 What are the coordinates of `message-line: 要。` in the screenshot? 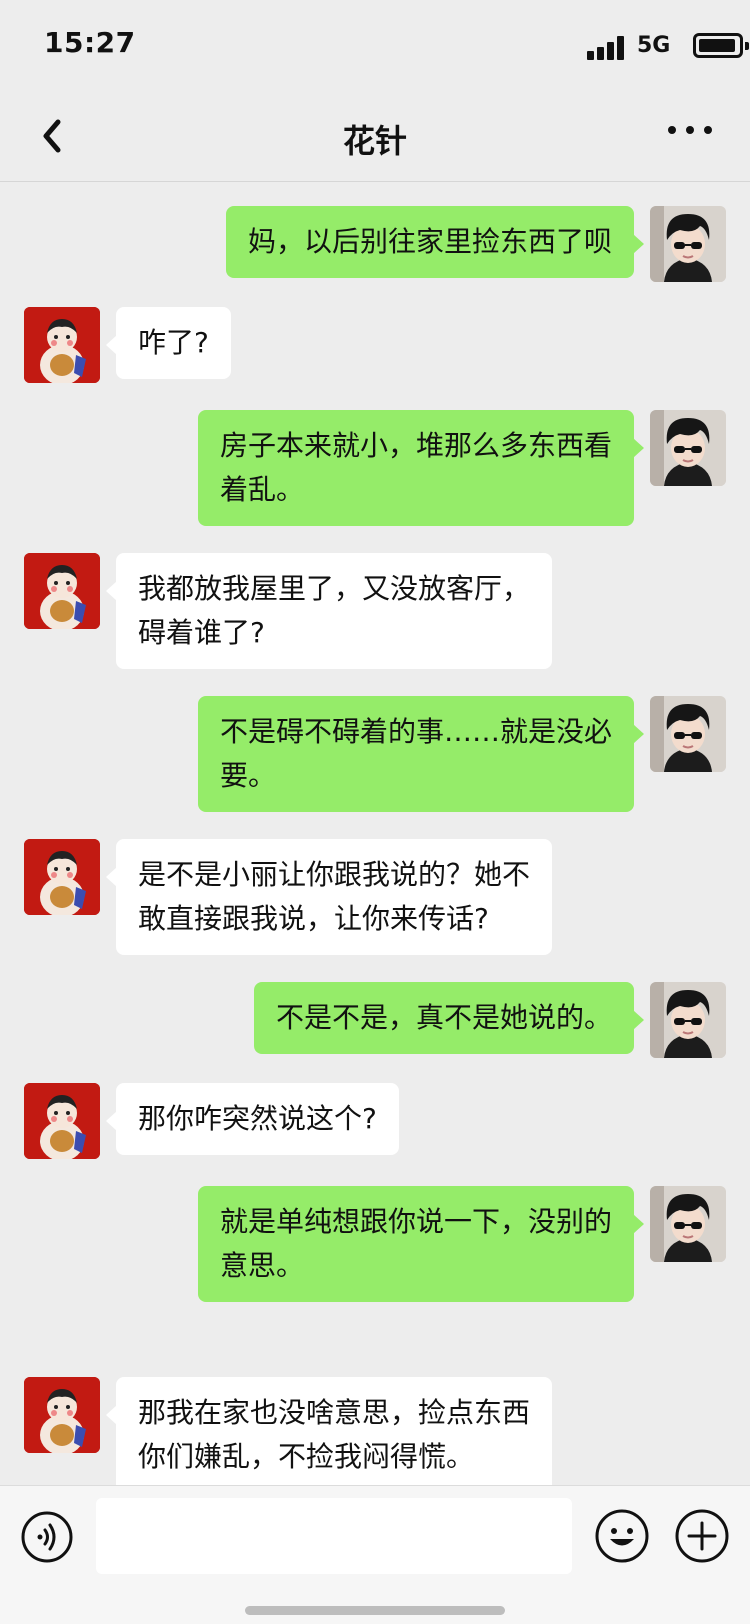 It's located at (247, 775).